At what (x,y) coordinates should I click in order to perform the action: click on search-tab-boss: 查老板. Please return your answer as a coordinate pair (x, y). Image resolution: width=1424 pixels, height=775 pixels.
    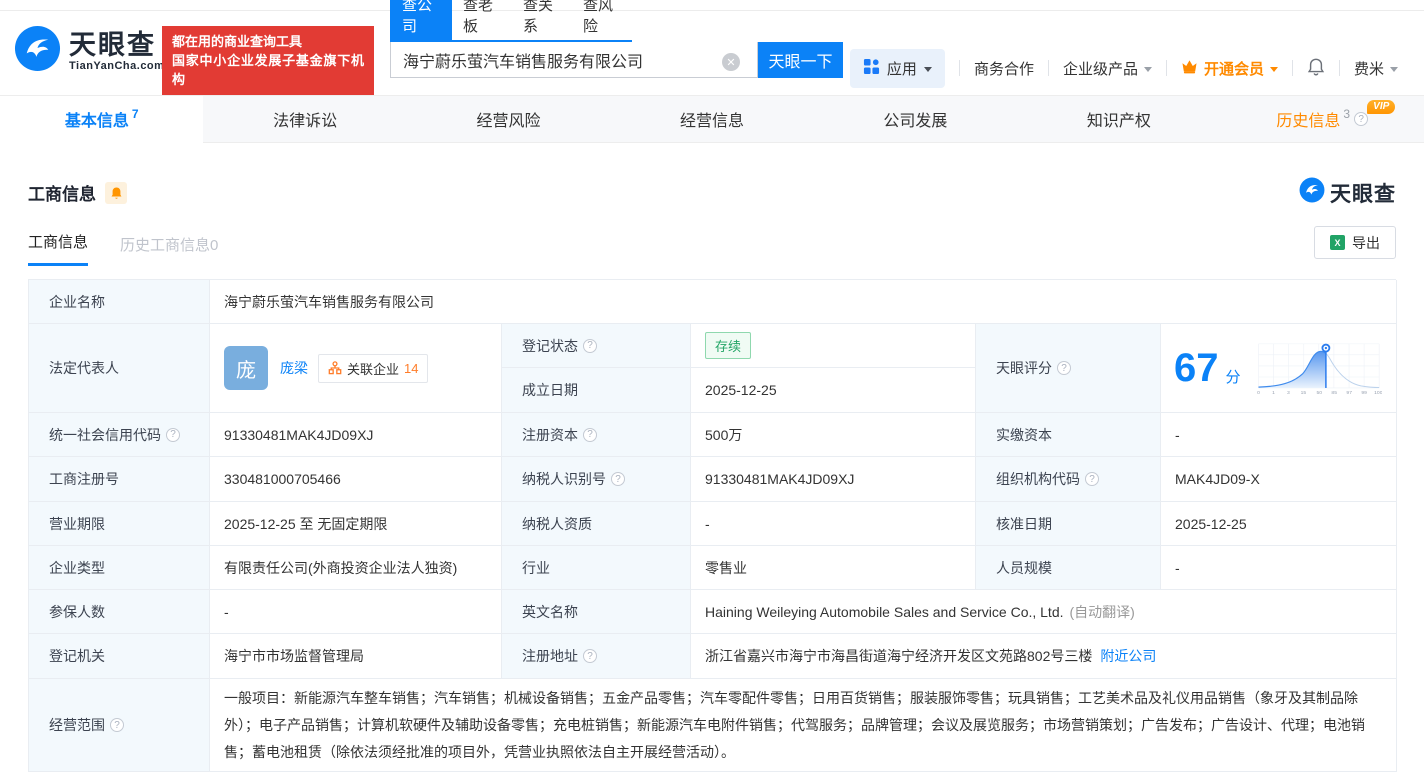
    Looking at the image, I should click on (482, 20).